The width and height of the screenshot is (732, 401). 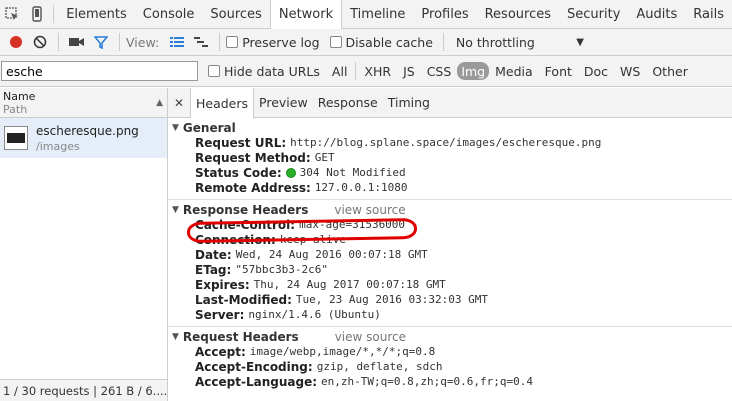 What do you see at coordinates (335, 42) in the screenshot?
I see `disable-cache-box` at bounding box center [335, 42].